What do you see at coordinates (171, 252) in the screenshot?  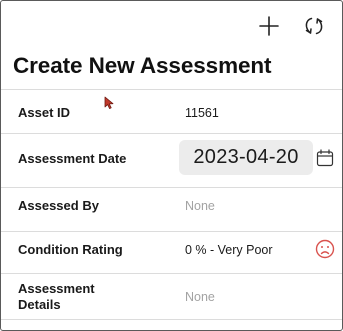 I see `condition-rating-row: Condition Rating 0 % - Very Poor` at bounding box center [171, 252].